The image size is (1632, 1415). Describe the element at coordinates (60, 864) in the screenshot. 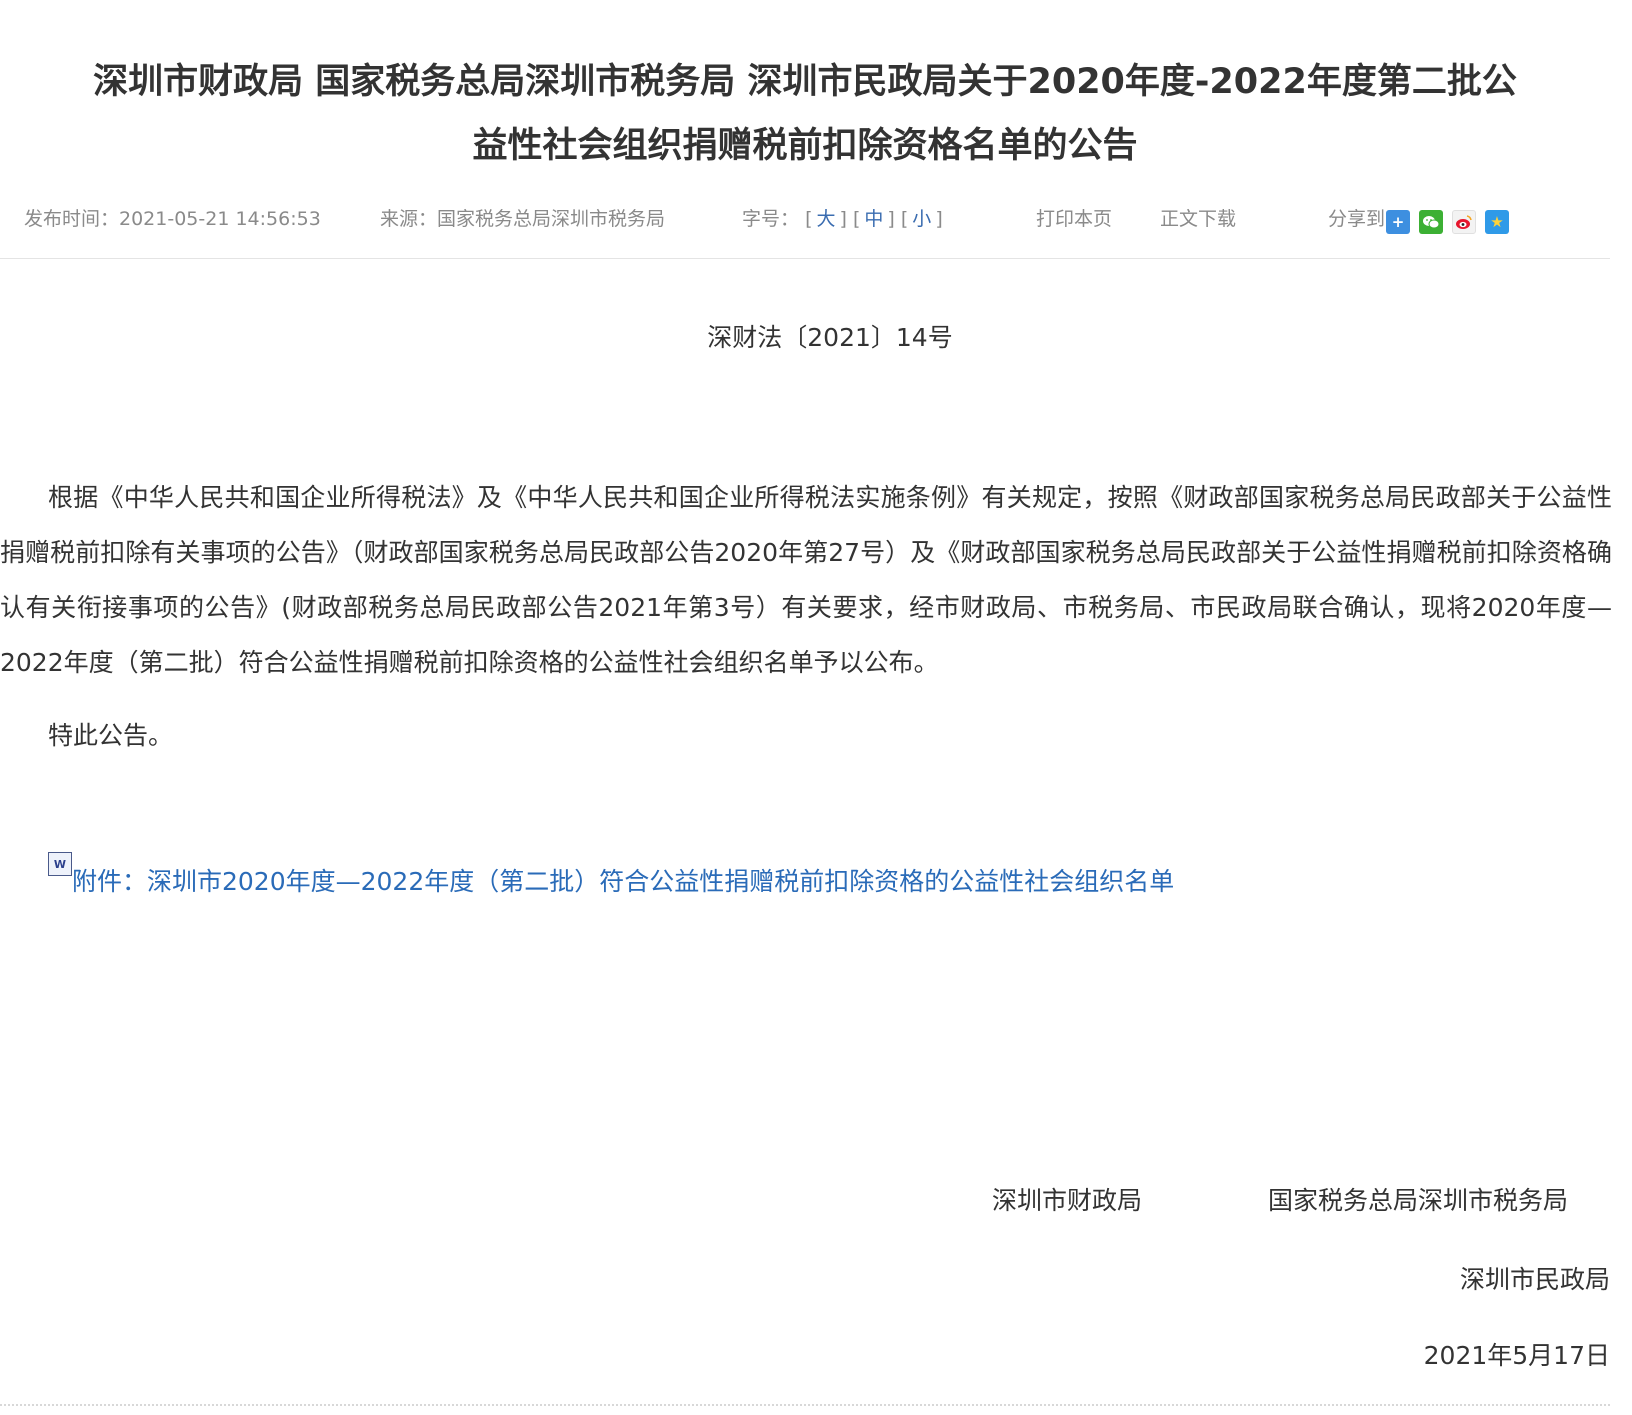

I see `word-document-icon: W` at that location.